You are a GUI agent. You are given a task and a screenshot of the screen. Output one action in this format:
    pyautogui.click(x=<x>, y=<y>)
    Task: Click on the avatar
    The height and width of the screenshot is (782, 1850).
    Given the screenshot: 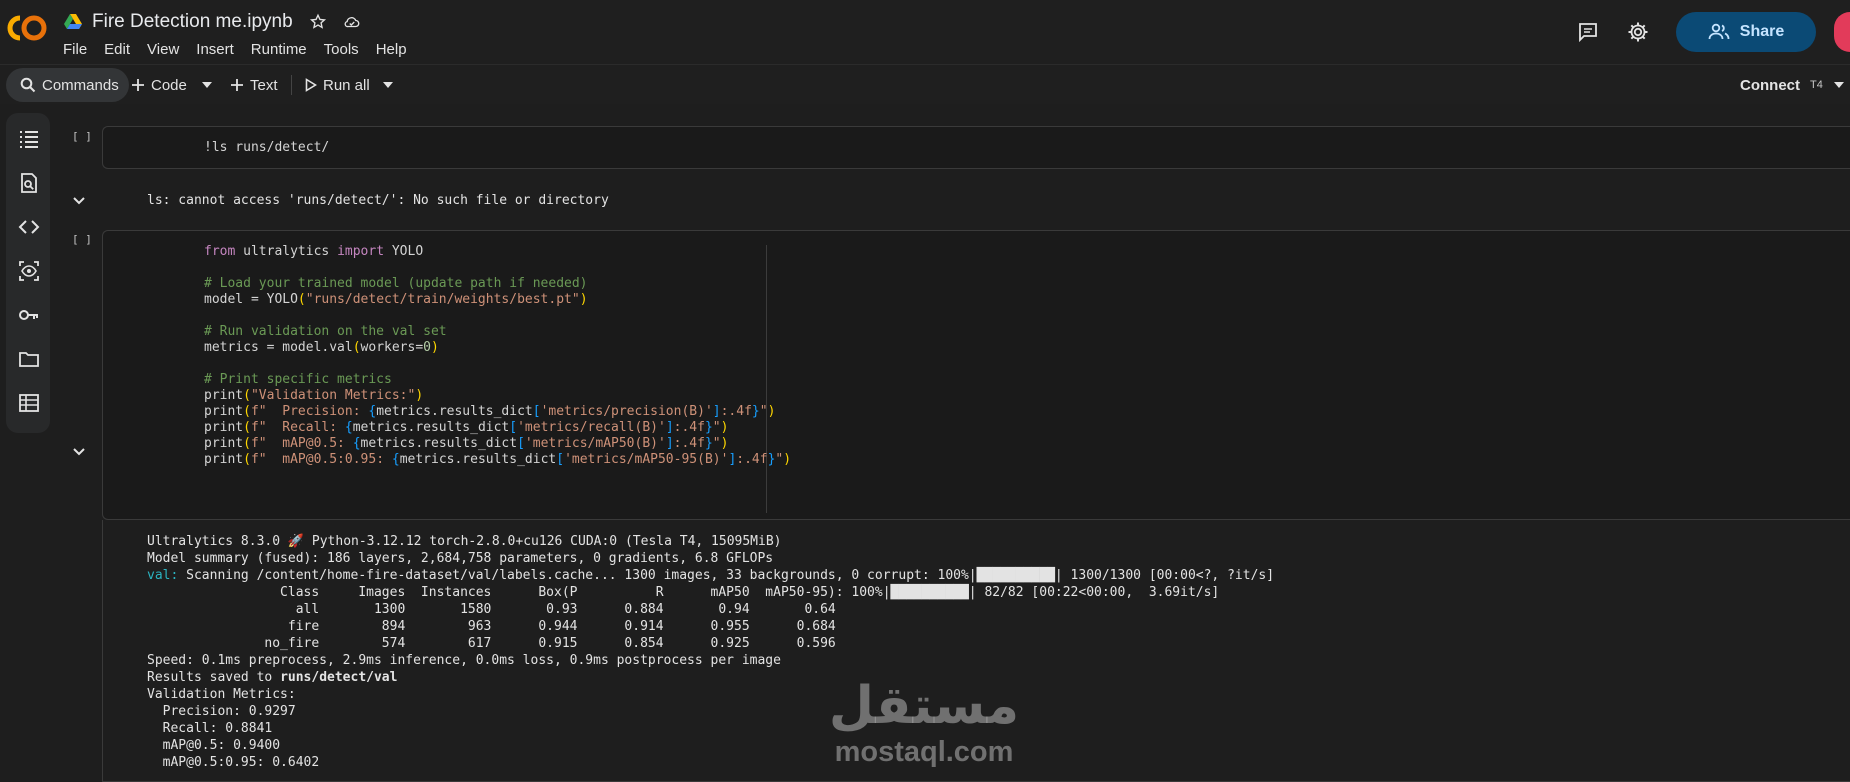 What is the action you would take?
    pyautogui.click(x=1842, y=32)
    